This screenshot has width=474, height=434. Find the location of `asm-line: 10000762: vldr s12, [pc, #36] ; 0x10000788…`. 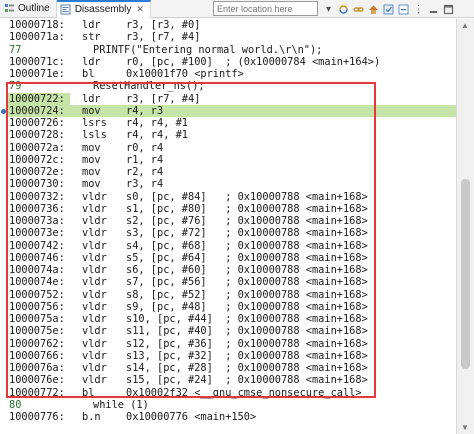

asm-line: 10000762: vldr s12, [pc, #36] ; 0x10000788… is located at coordinates (228, 344).